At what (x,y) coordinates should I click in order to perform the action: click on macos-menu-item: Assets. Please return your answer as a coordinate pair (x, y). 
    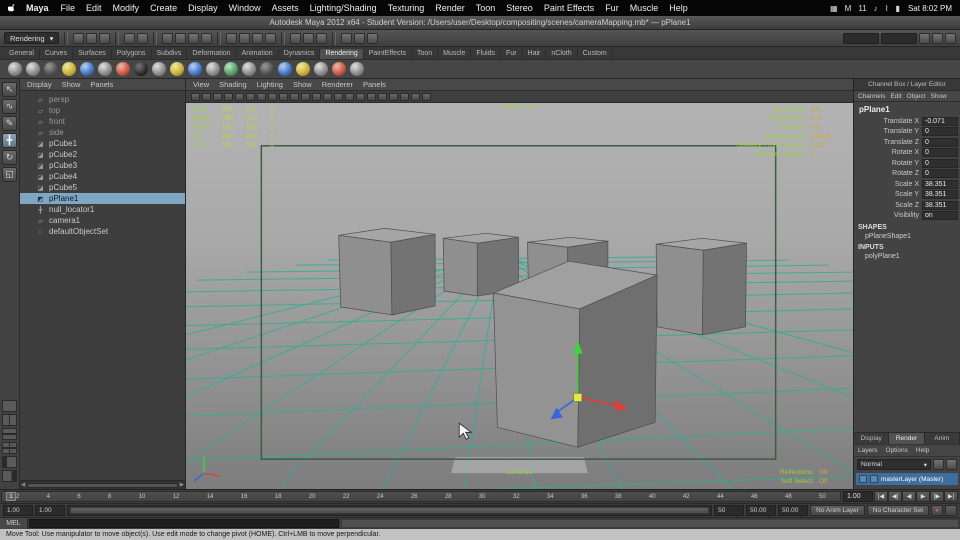
    Looking at the image, I should click on (285, 8).